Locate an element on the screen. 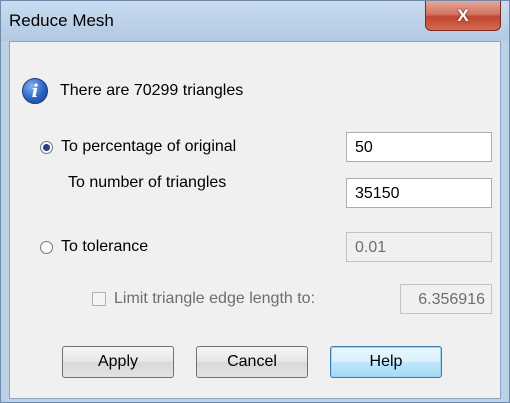 This screenshot has width=510, height=403. radio-percentage: To percentage of original is located at coordinates (138, 147).